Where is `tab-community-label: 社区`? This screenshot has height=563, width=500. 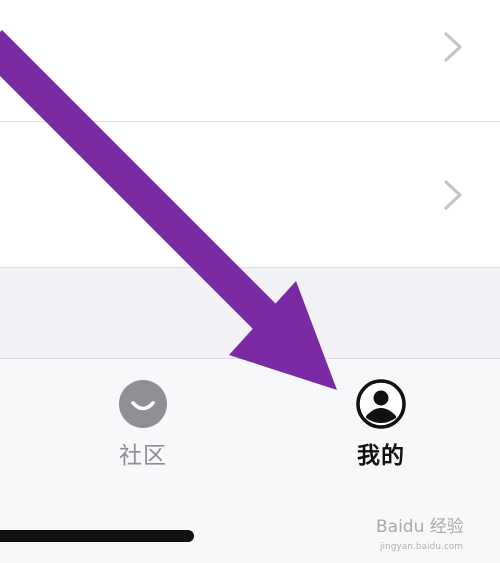
tab-community-label: 社区 is located at coordinates (143, 456).